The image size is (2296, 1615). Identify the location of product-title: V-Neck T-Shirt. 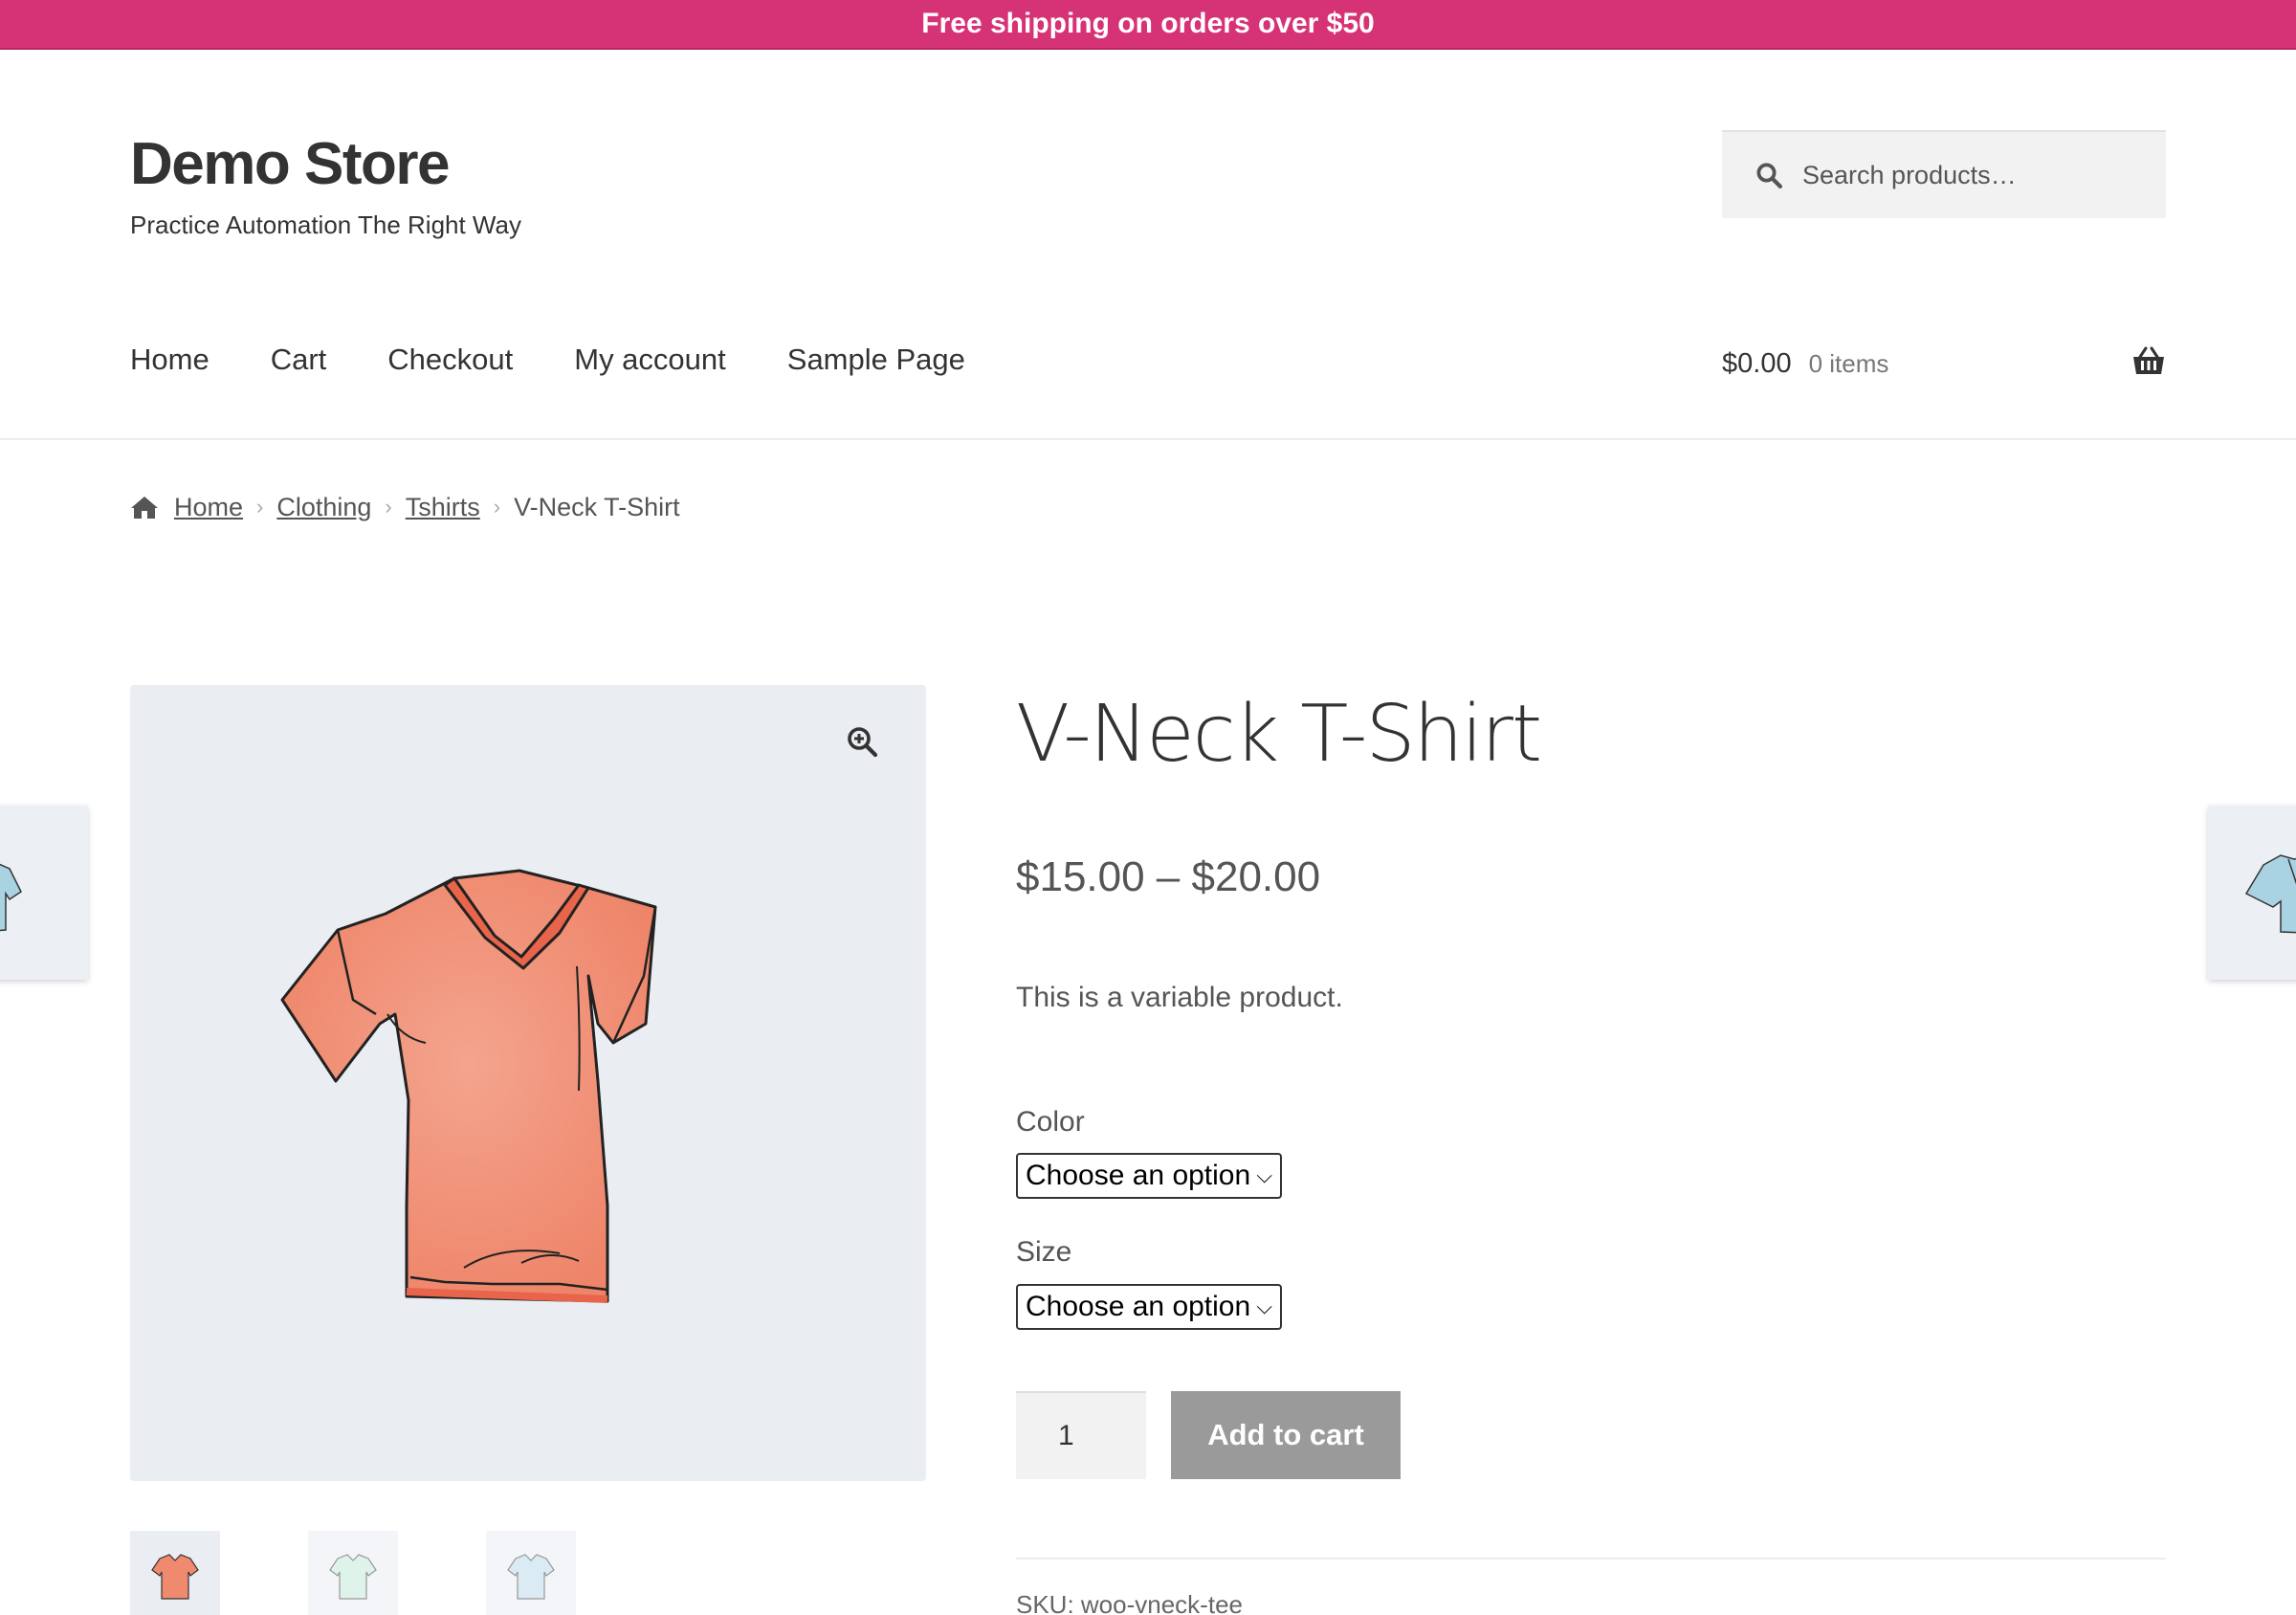
(1279, 734).